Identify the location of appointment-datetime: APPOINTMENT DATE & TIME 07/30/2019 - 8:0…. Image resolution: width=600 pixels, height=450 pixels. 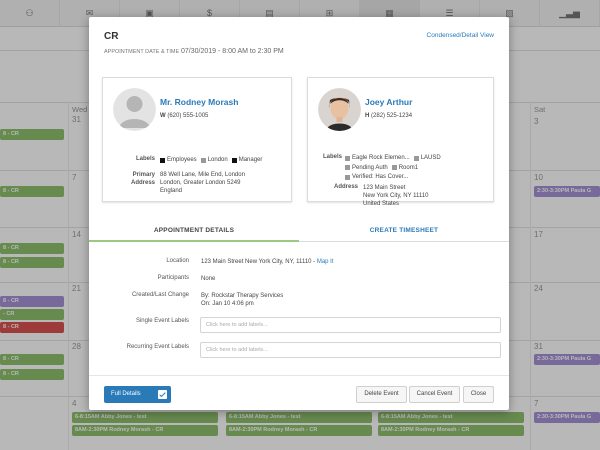
(194, 51).